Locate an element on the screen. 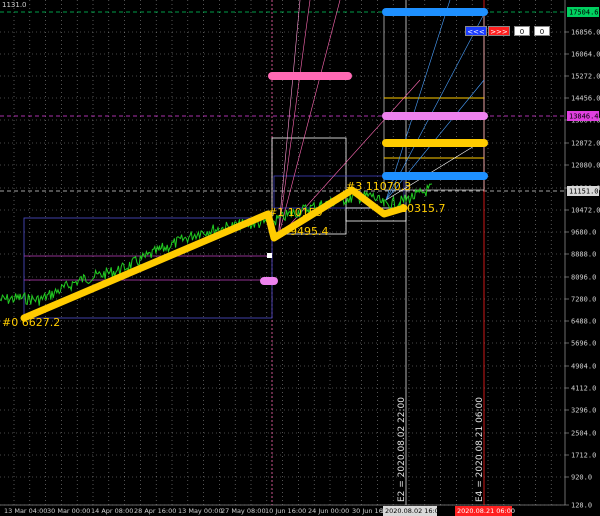 The height and width of the screenshot is (516, 600). price-badge-label: 17504.6 is located at coordinates (584, 13).